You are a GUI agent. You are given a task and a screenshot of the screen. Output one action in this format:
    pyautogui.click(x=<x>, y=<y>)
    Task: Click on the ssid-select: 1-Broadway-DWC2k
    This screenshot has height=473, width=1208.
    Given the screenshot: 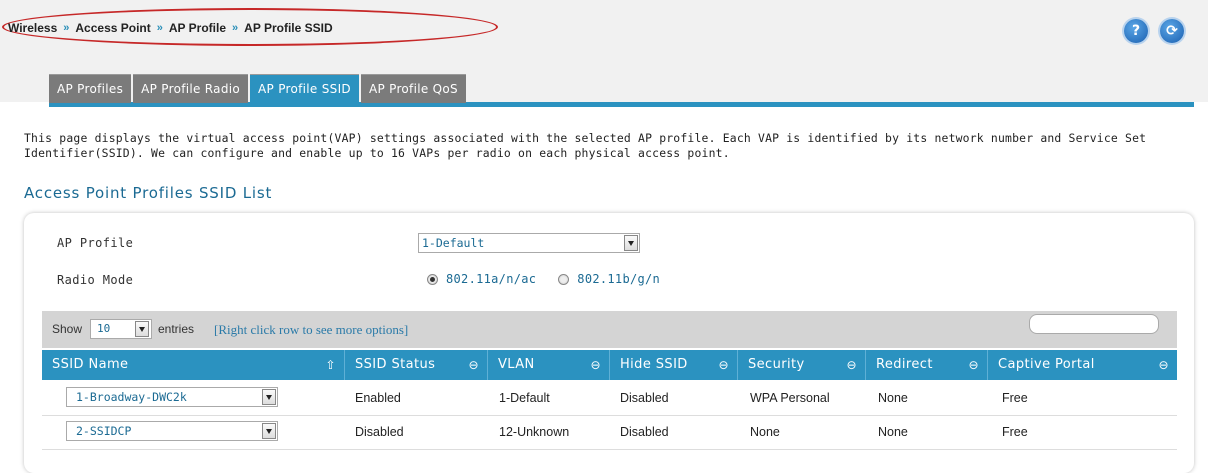 What is the action you would take?
    pyautogui.click(x=172, y=397)
    